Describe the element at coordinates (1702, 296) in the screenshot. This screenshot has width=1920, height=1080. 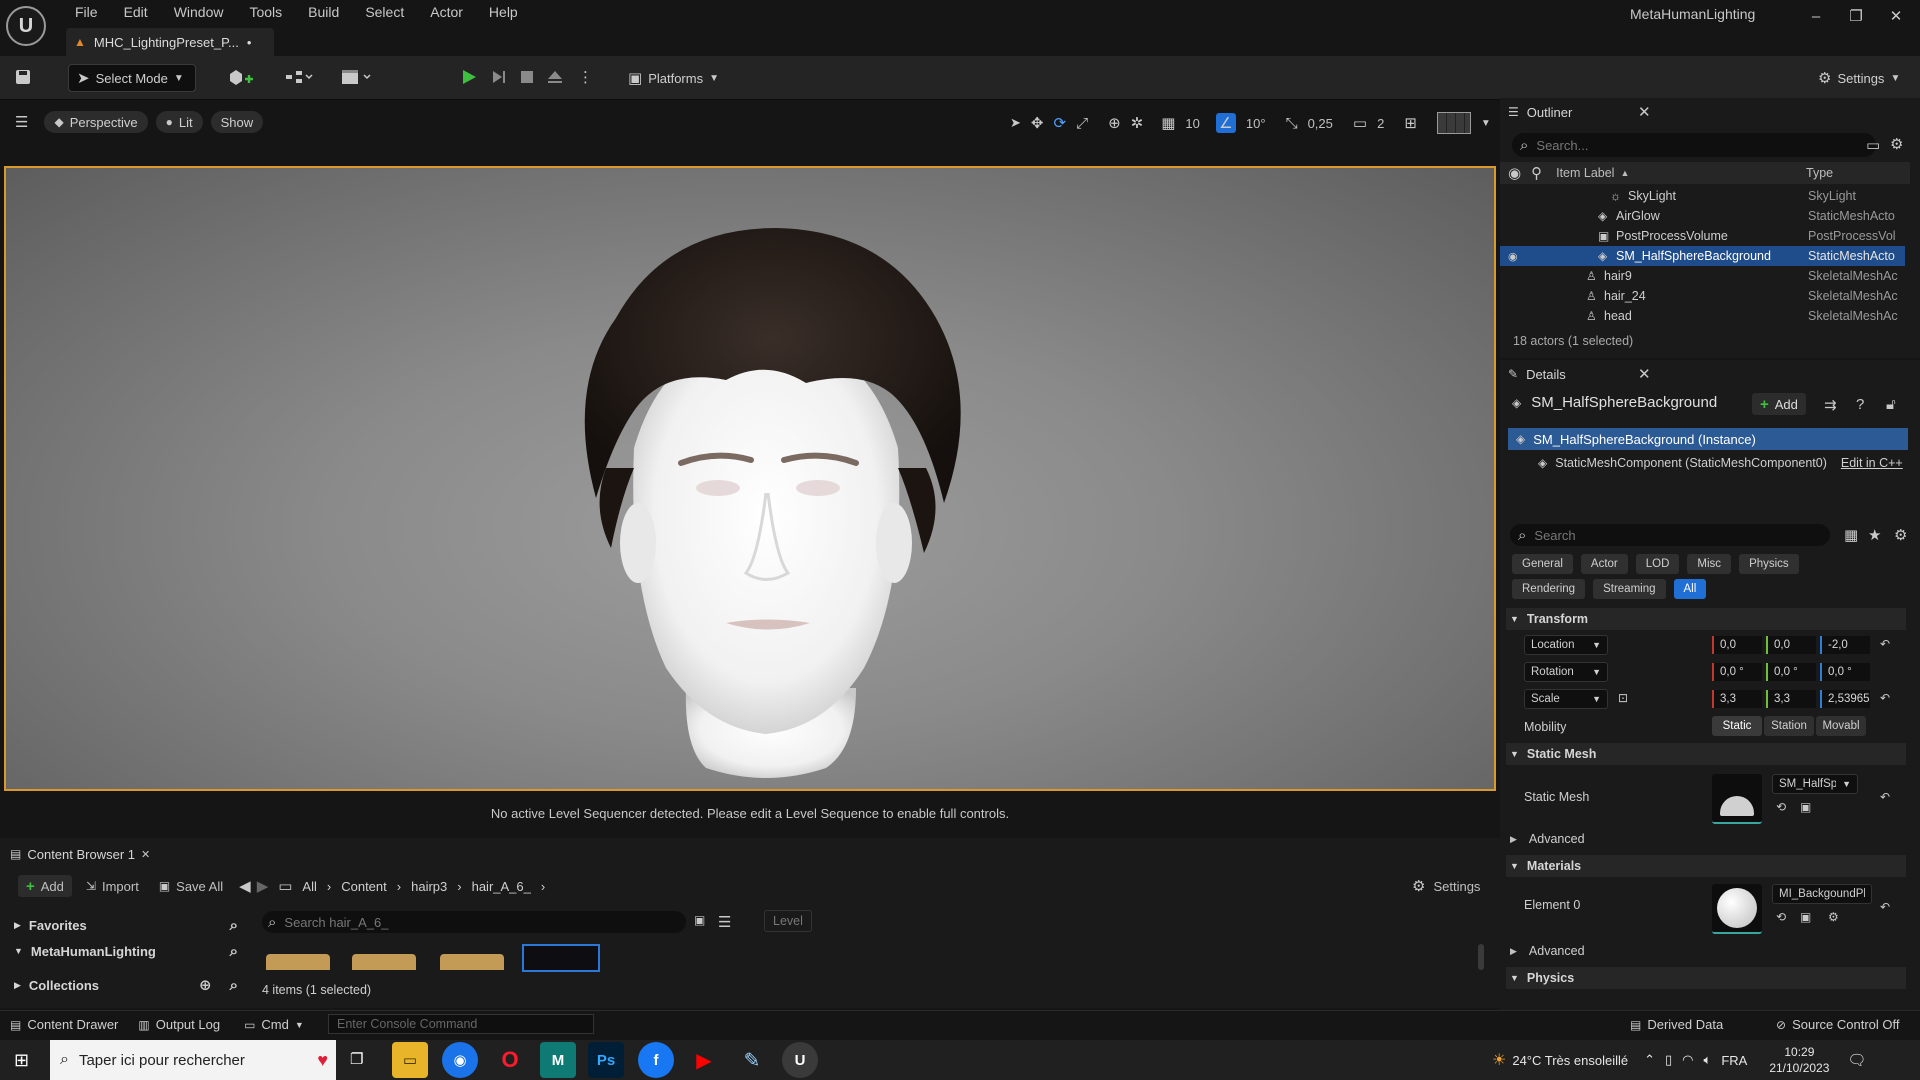
I see `outliner-row: ♙ hair_24 SkeletalMeshAc` at that location.